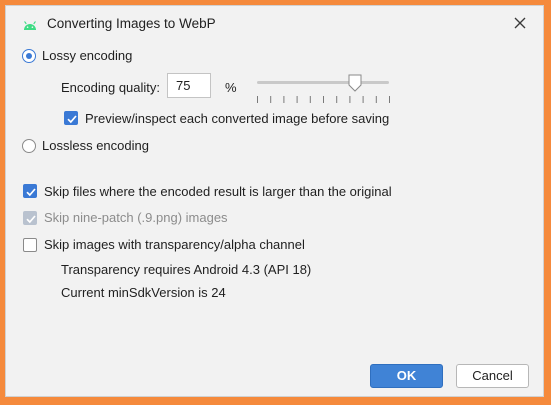 This screenshot has width=551, height=405. What do you see at coordinates (30, 25) in the screenshot?
I see `android-icon` at bounding box center [30, 25].